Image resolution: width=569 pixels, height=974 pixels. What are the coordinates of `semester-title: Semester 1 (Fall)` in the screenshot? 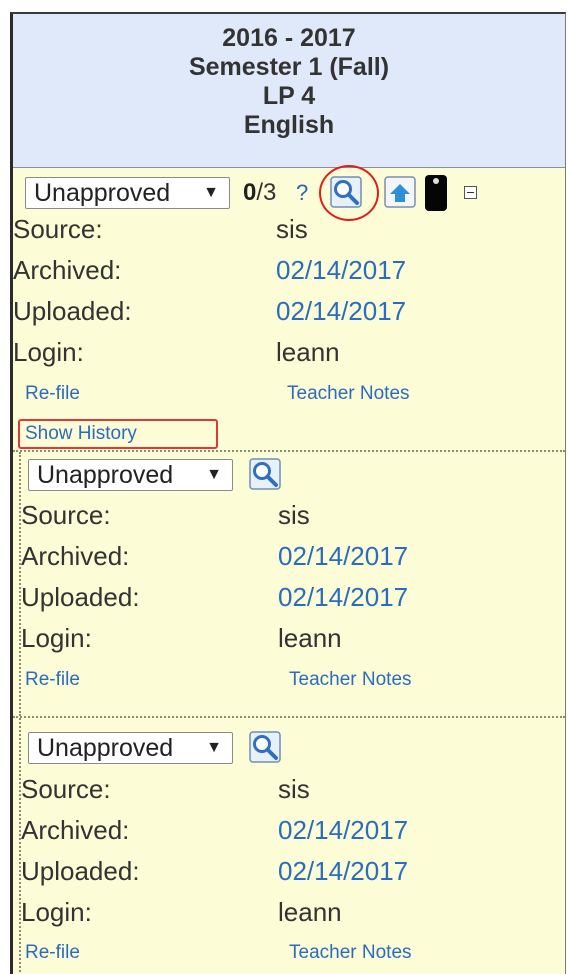 It's located at (289, 67).